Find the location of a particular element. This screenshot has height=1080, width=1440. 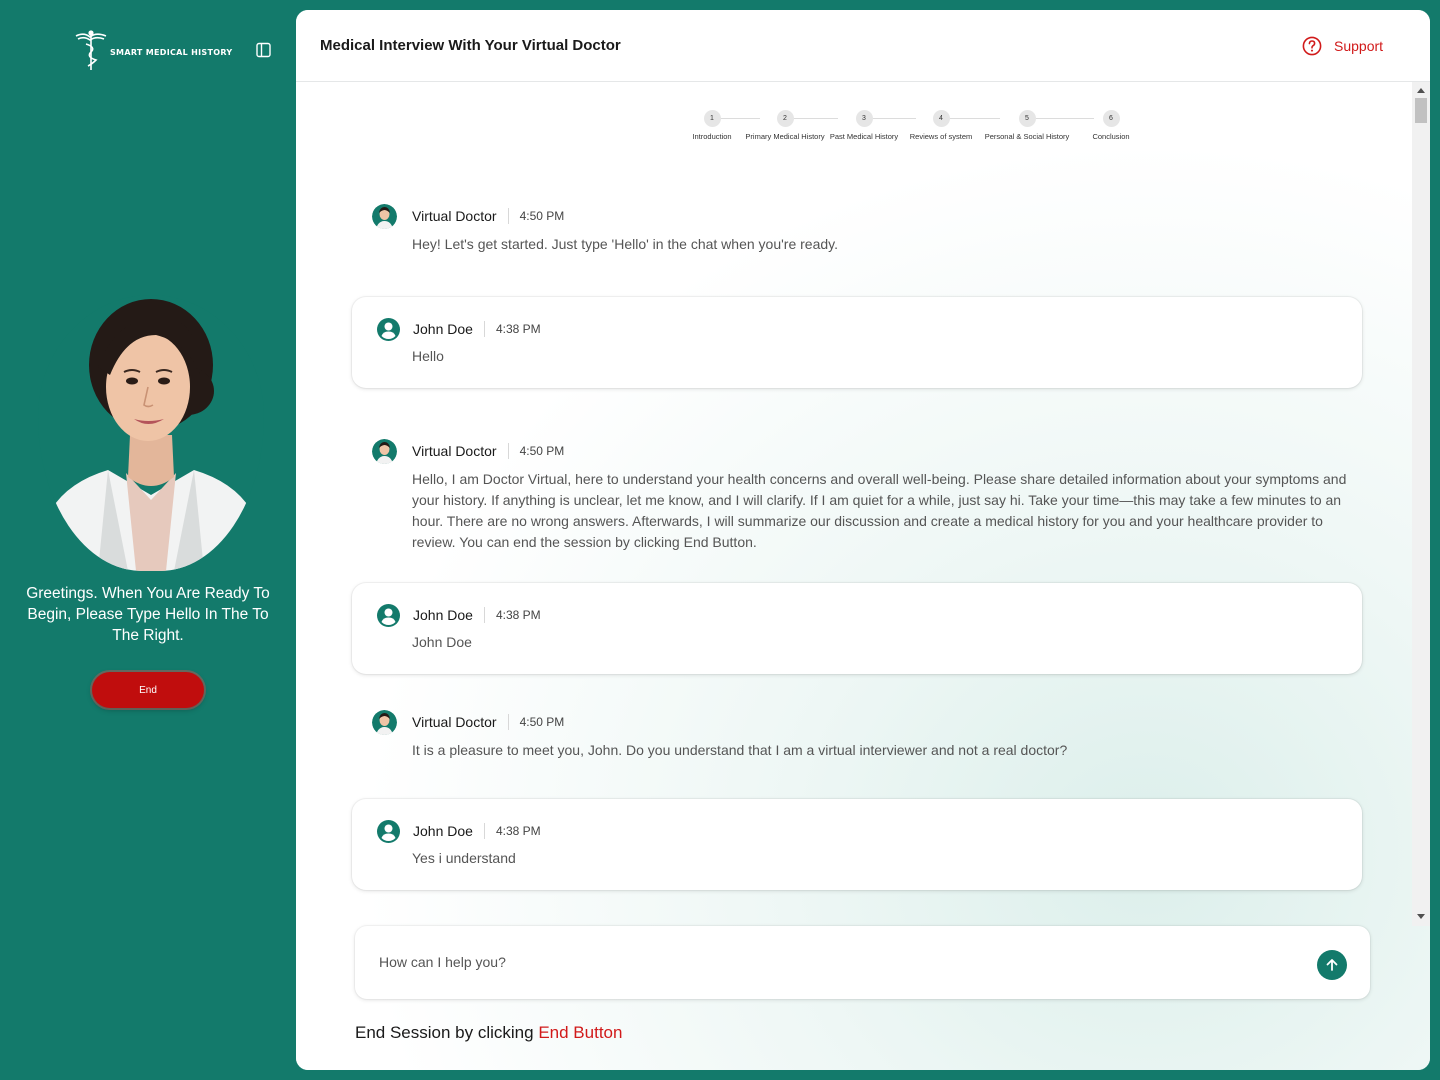

scroll-up-arrow-icon is located at coordinates (1421, 90).